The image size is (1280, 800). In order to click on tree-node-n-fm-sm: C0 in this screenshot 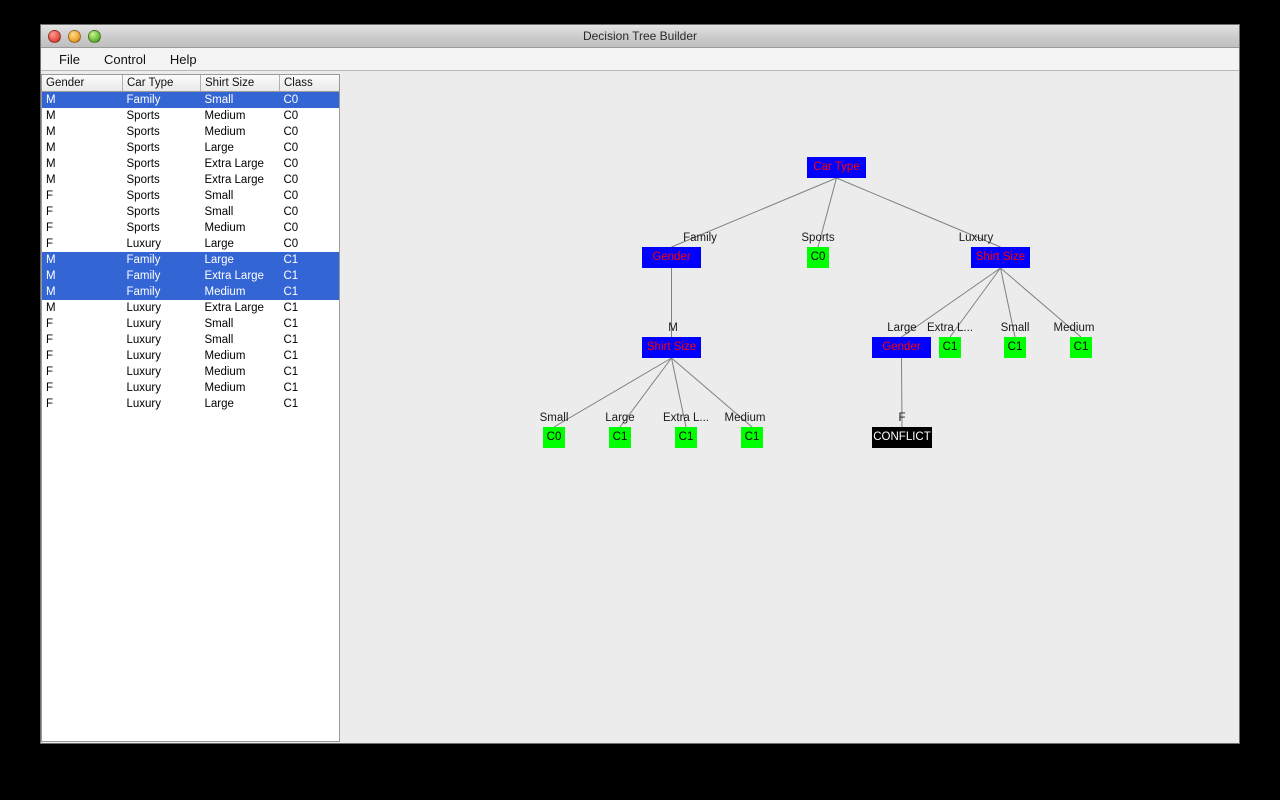, I will do `click(554, 437)`.